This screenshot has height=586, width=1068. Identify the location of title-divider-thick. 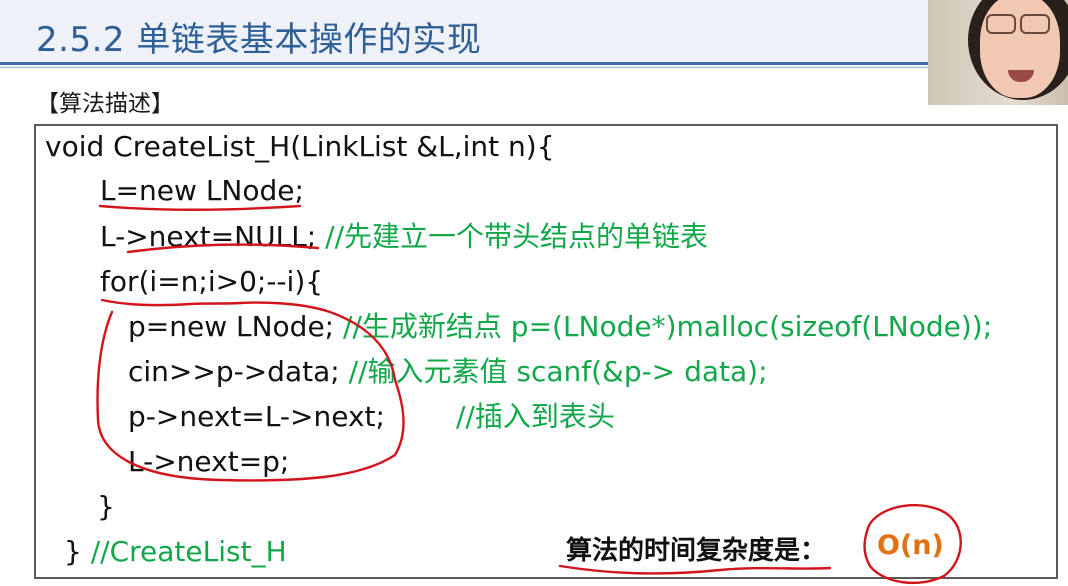
(465, 63).